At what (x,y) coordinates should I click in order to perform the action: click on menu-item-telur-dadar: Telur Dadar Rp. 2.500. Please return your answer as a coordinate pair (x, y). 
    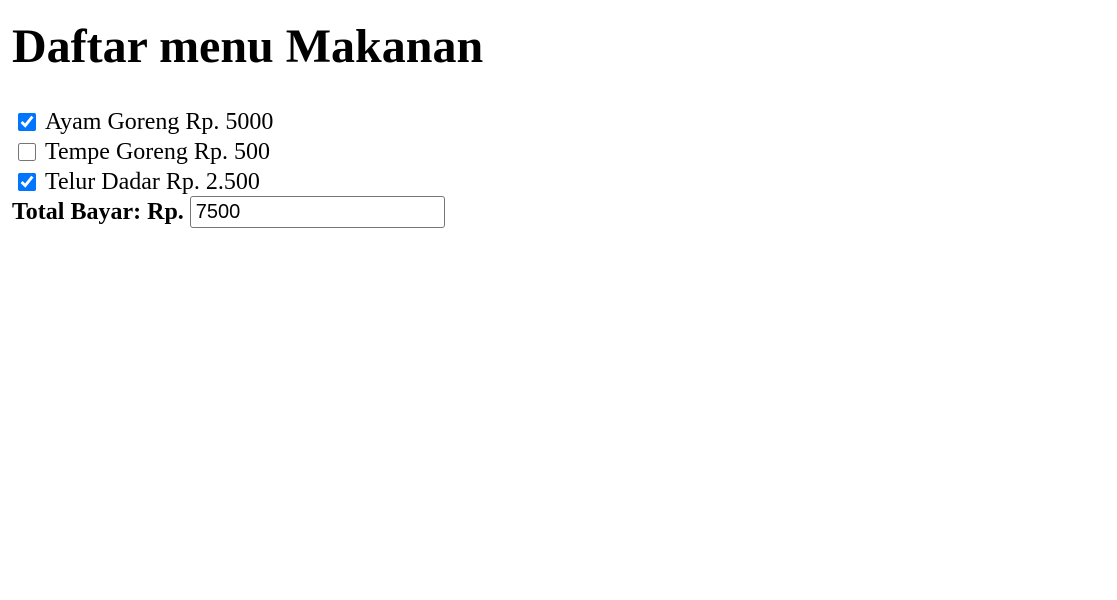
    Looking at the image, I should click on (145, 182).